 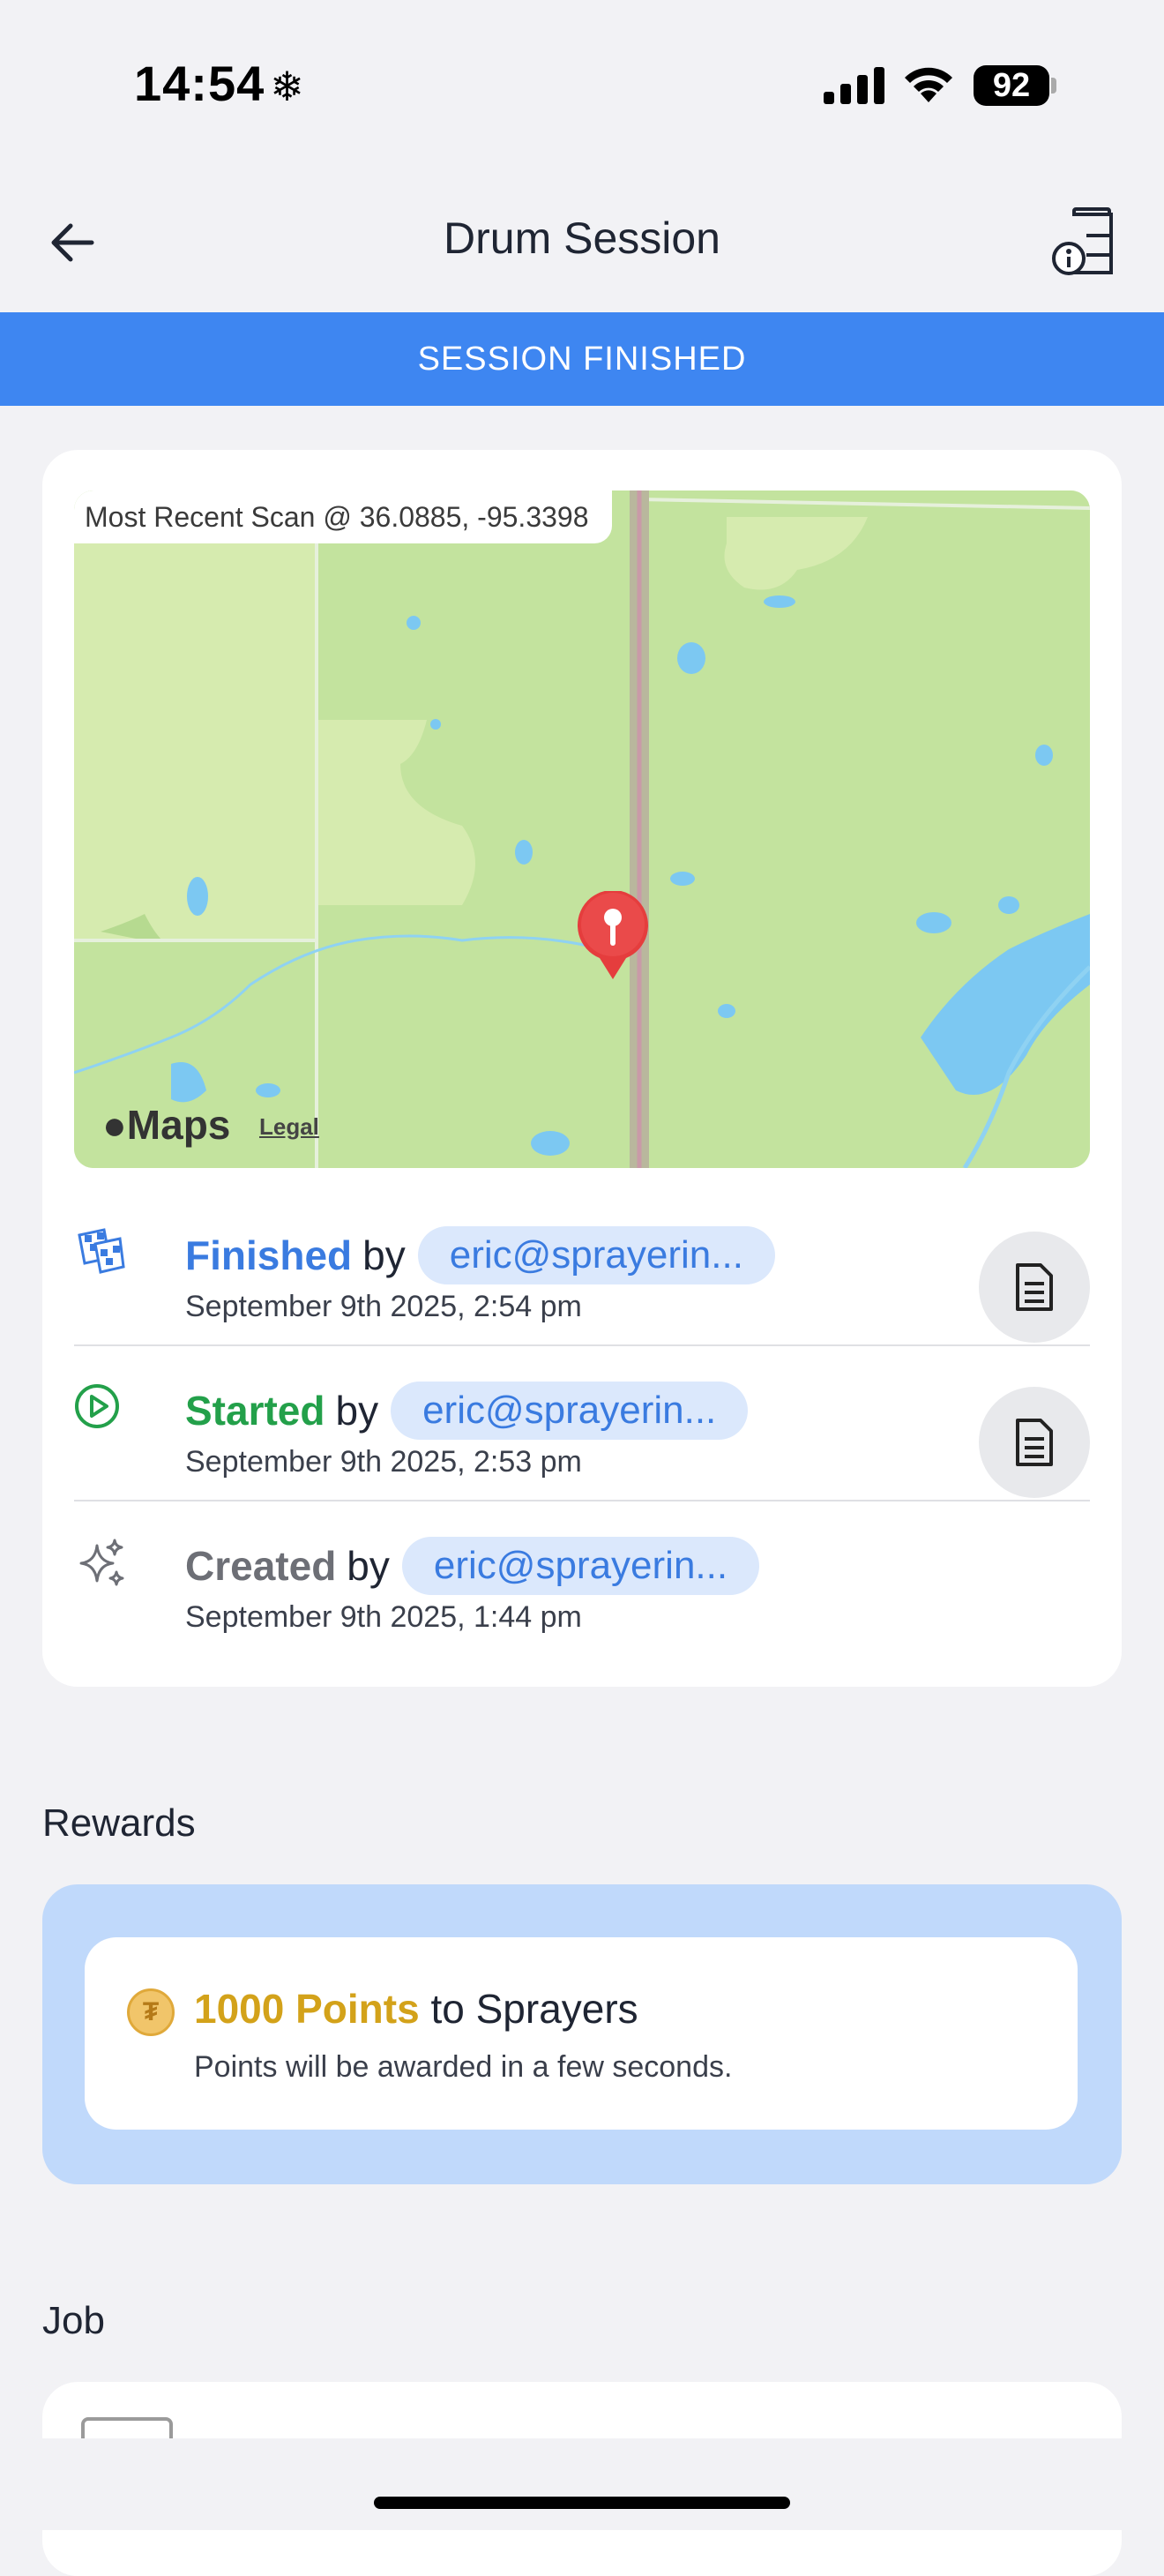 What do you see at coordinates (219, 83) in the screenshot?
I see `status-time: 14:54 ❄` at bounding box center [219, 83].